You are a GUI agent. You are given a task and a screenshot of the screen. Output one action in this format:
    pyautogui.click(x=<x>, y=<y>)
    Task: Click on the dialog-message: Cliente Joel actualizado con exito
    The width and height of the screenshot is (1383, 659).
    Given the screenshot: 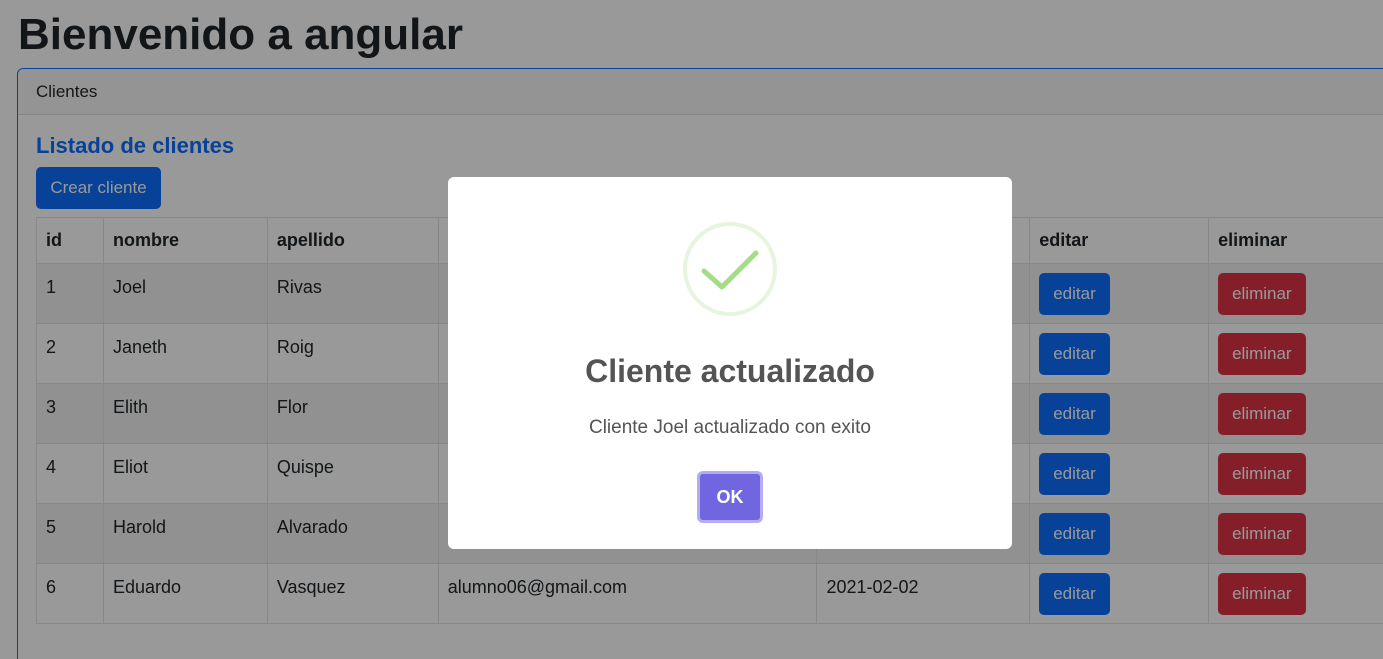 What is the action you would take?
    pyautogui.click(x=729, y=427)
    